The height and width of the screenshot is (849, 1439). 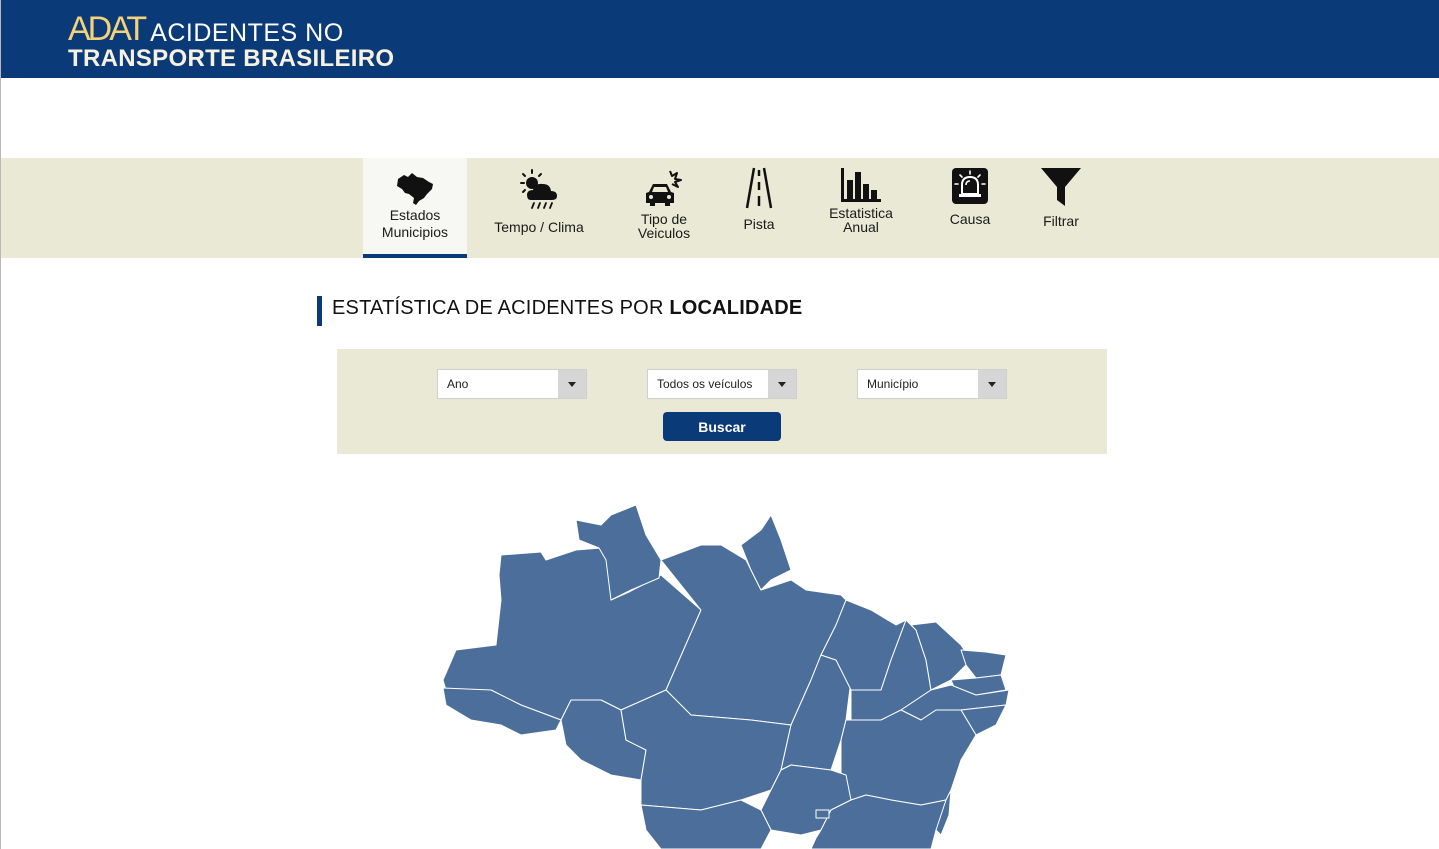 I want to click on funnel-icon, so click(x=1061, y=187).